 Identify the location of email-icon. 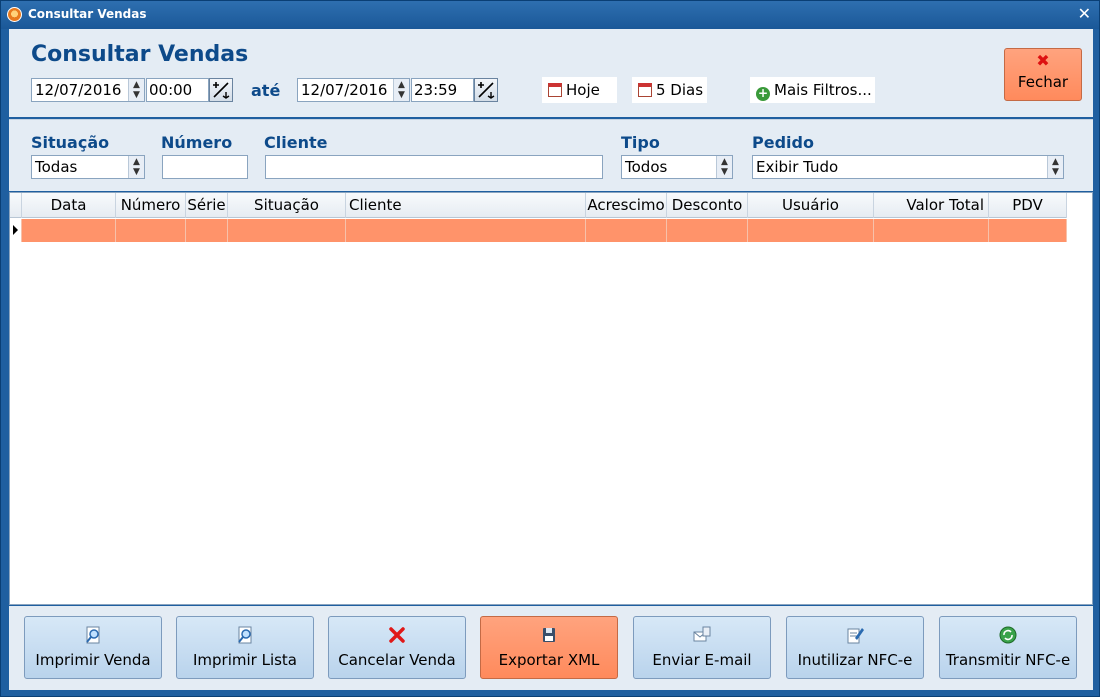
(702, 634).